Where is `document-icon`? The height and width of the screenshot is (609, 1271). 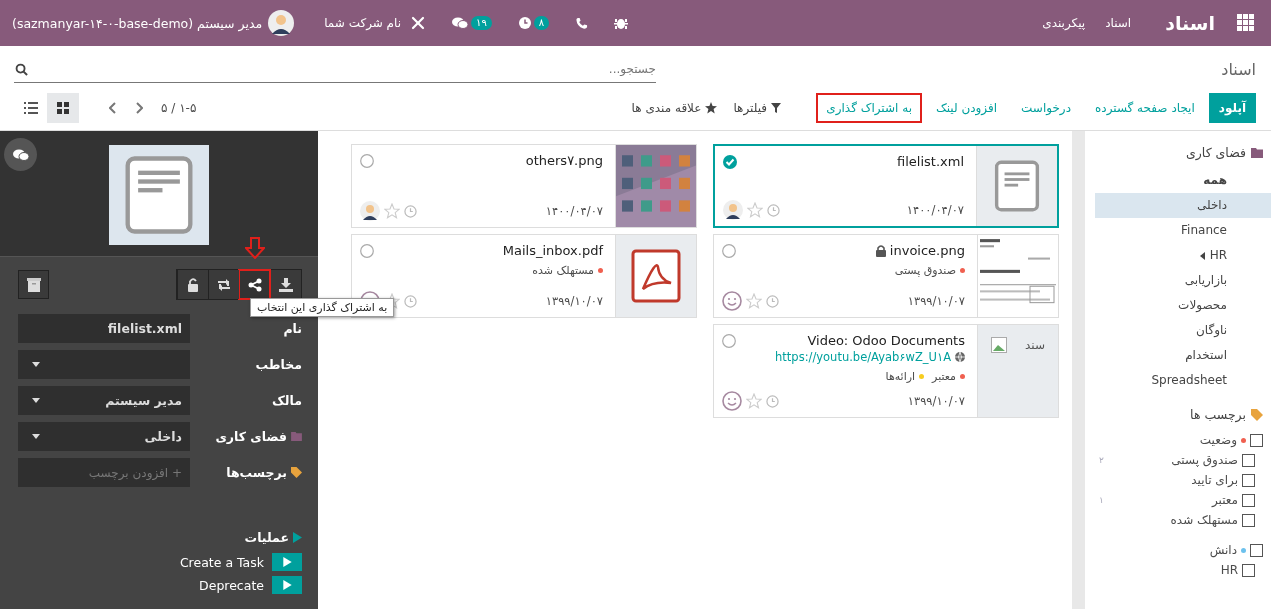
document-icon is located at coordinates (159, 195).